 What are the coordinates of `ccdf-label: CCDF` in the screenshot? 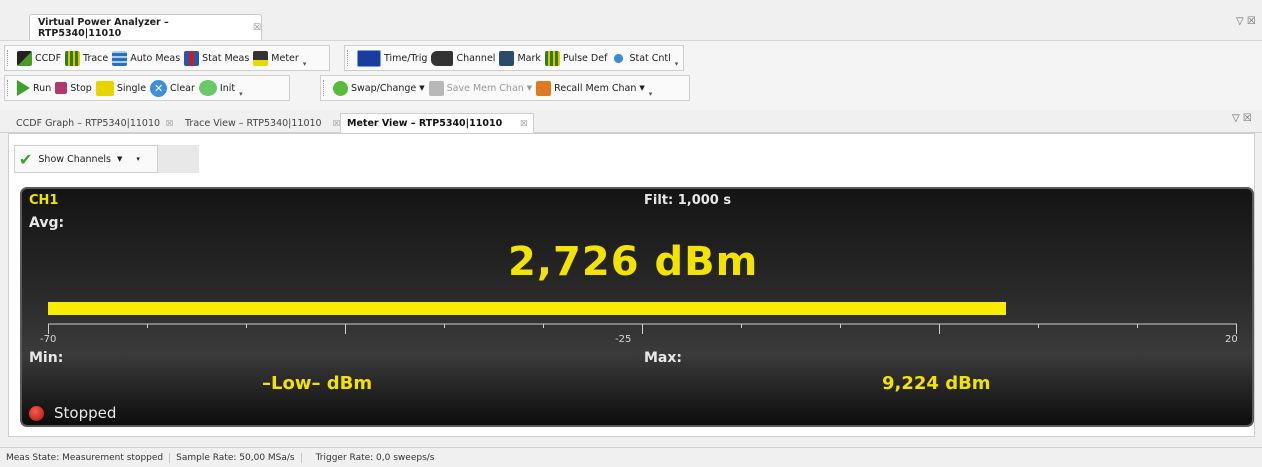 It's located at (48, 58).